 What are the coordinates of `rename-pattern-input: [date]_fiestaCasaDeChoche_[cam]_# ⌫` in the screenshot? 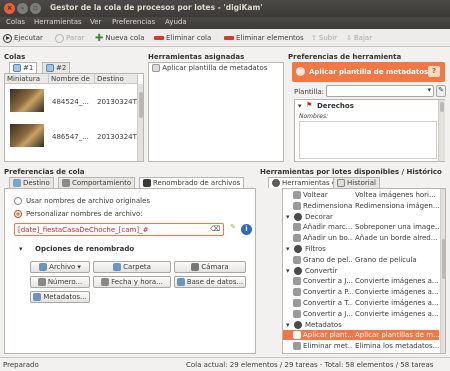 It's located at (119, 229).